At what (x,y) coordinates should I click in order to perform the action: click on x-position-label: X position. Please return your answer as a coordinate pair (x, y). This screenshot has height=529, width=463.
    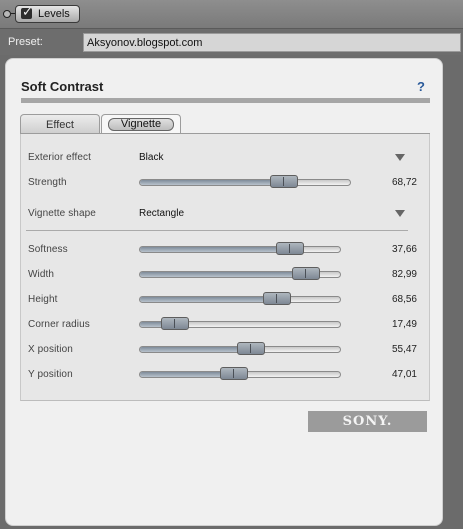
    Looking at the image, I should click on (50, 349).